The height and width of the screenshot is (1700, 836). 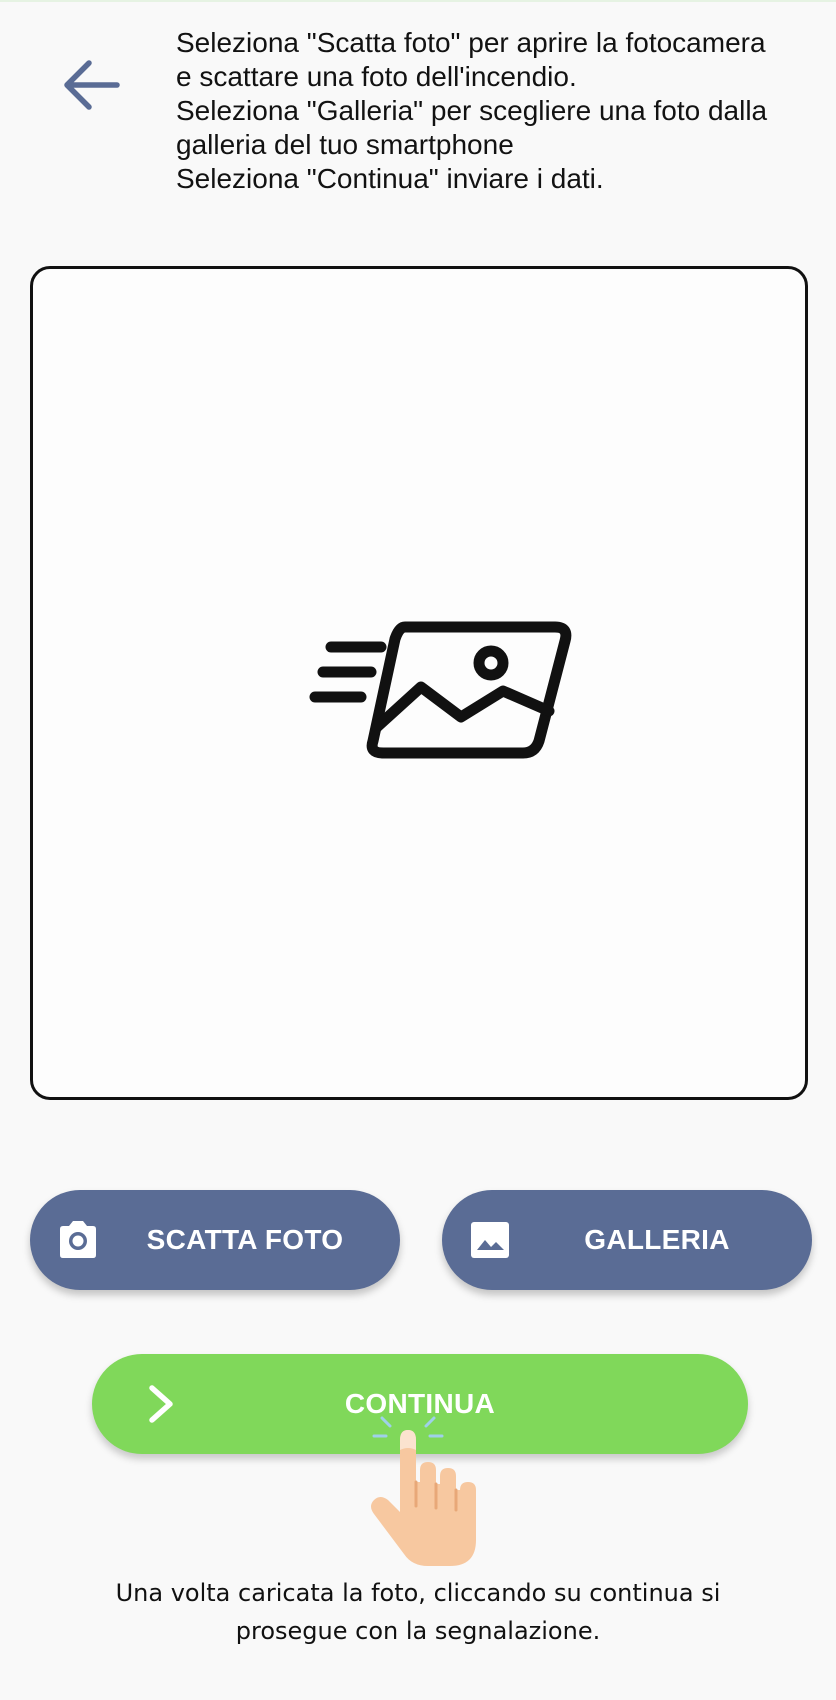 What do you see at coordinates (657, 1239) in the screenshot?
I see `galleria-label: GALLERIA` at bounding box center [657, 1239].